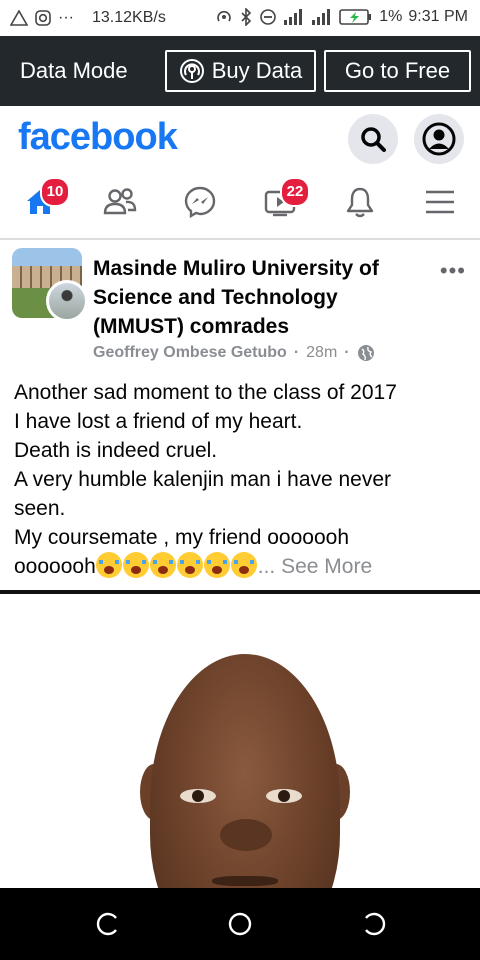 This screenshot has height=960, width=480. I want to click on buy-data-button: Buy Data, so click(240, 71).